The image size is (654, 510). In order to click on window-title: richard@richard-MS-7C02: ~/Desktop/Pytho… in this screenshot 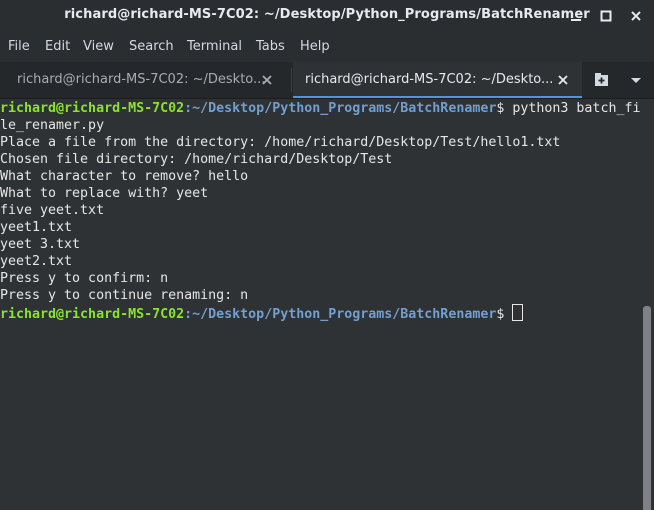, I will do `click(327, 14)`.